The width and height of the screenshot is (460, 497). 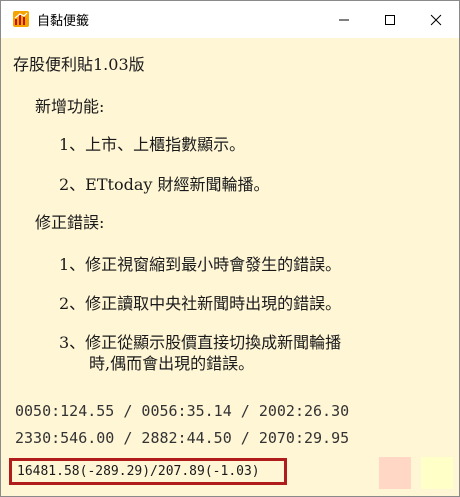 What do you see at coordinates (172, 363) in the screenshot?
I see `fix-item-continuation: 時,偶而會出現的錯誤。` at bounding box center [172, 363].